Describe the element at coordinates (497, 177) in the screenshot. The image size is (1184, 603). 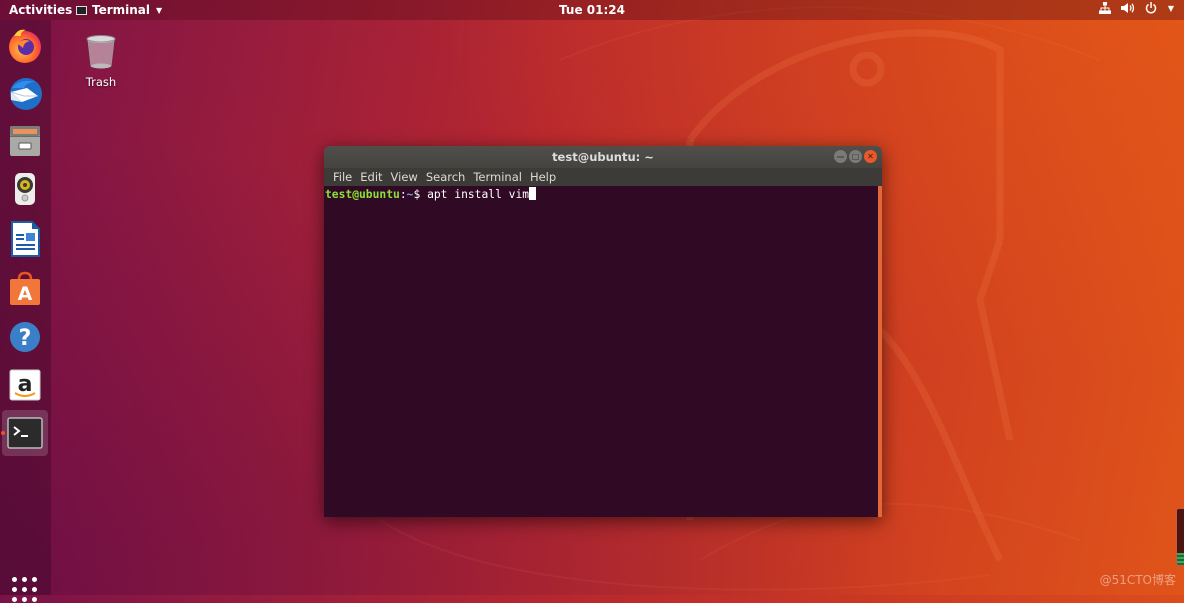
I see `menu-terminal: Terminal` at that location.